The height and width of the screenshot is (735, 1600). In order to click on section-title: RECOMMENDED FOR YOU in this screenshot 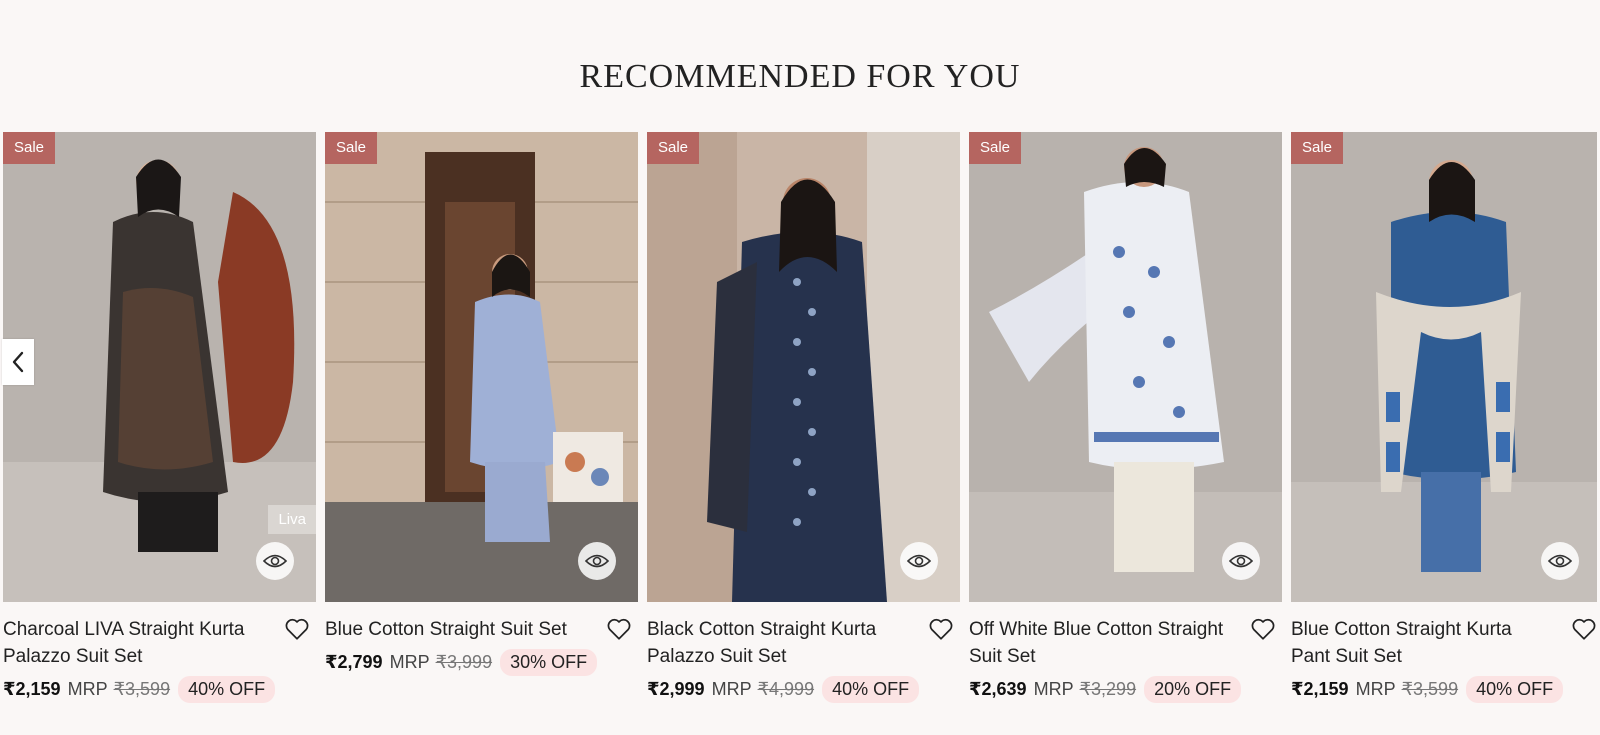, I will do `click(800, 76)`.